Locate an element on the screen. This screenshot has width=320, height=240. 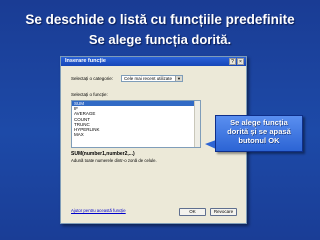
callout-line-3: butonul OK is located at coordinates (259, 140).